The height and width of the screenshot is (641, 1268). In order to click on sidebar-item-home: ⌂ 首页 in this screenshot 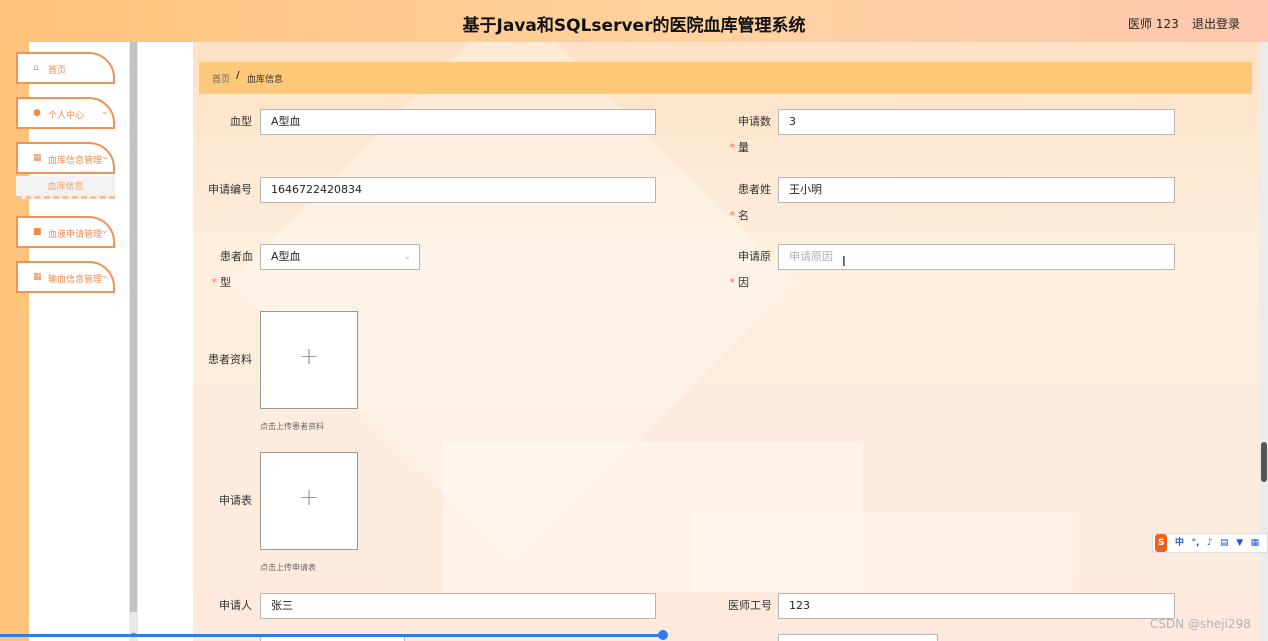, I will do `click(65, 68)`.